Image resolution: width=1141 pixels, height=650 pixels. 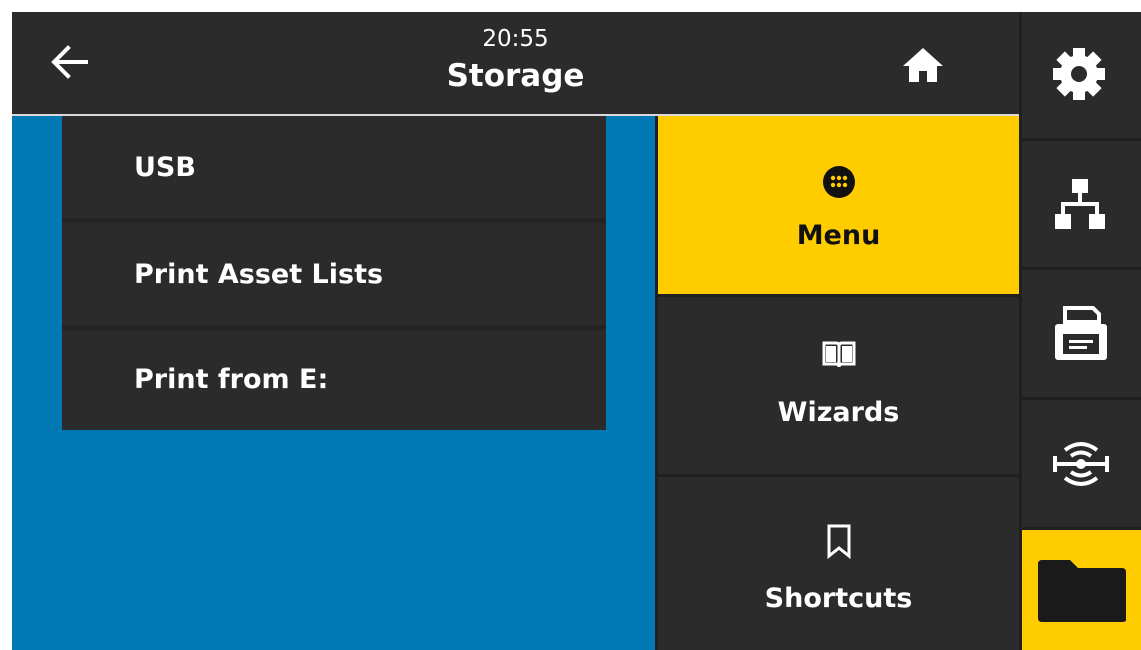 I want to click on wizards-button: Wizards, so click(x=838, y=385).